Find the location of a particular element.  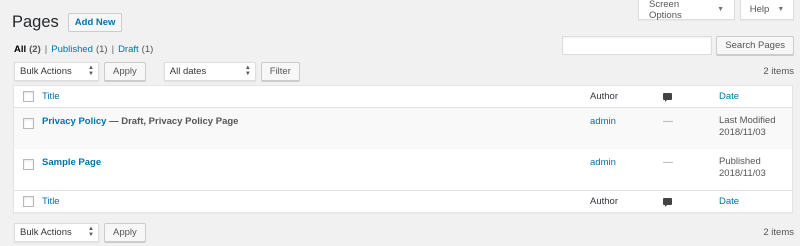

title-column-header: Title is located at coordinates (51, 96).